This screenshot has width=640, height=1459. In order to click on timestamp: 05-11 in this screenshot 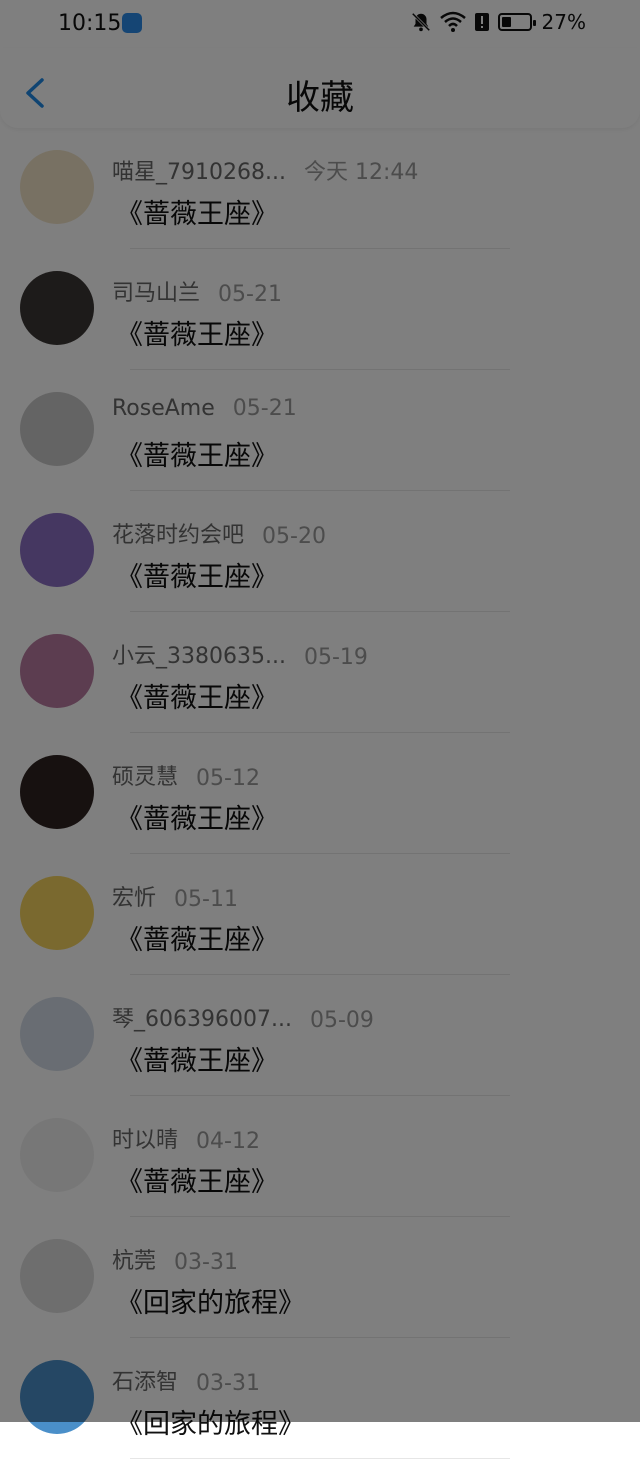, I will do `click(206, 899)`.